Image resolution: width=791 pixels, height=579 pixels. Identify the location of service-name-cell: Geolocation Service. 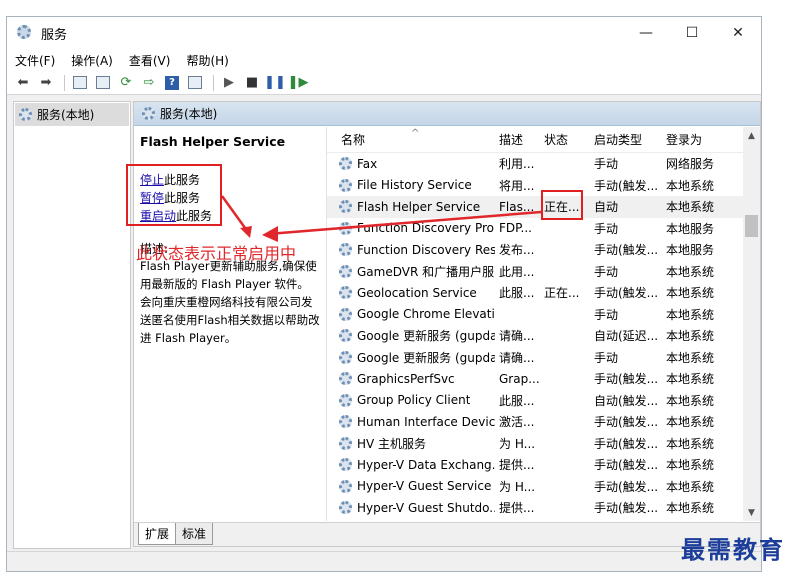
(411, 293).